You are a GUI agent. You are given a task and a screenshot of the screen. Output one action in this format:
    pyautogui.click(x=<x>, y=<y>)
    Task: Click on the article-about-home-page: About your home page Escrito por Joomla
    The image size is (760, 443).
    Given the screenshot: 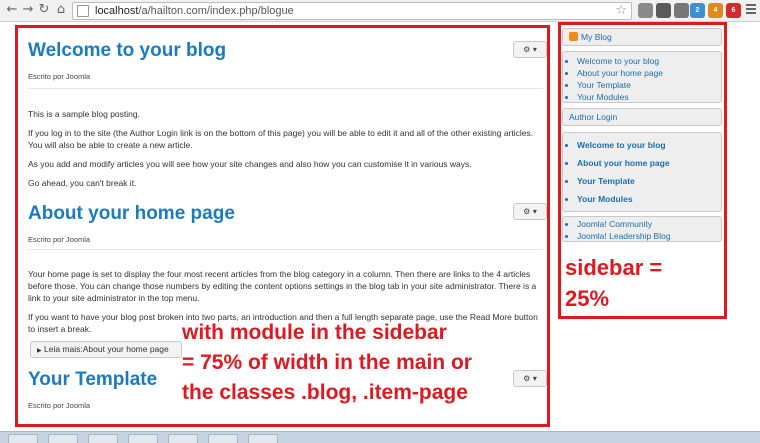 What is the action you would take?
    pyautogui.click(x=283, y=223)
    